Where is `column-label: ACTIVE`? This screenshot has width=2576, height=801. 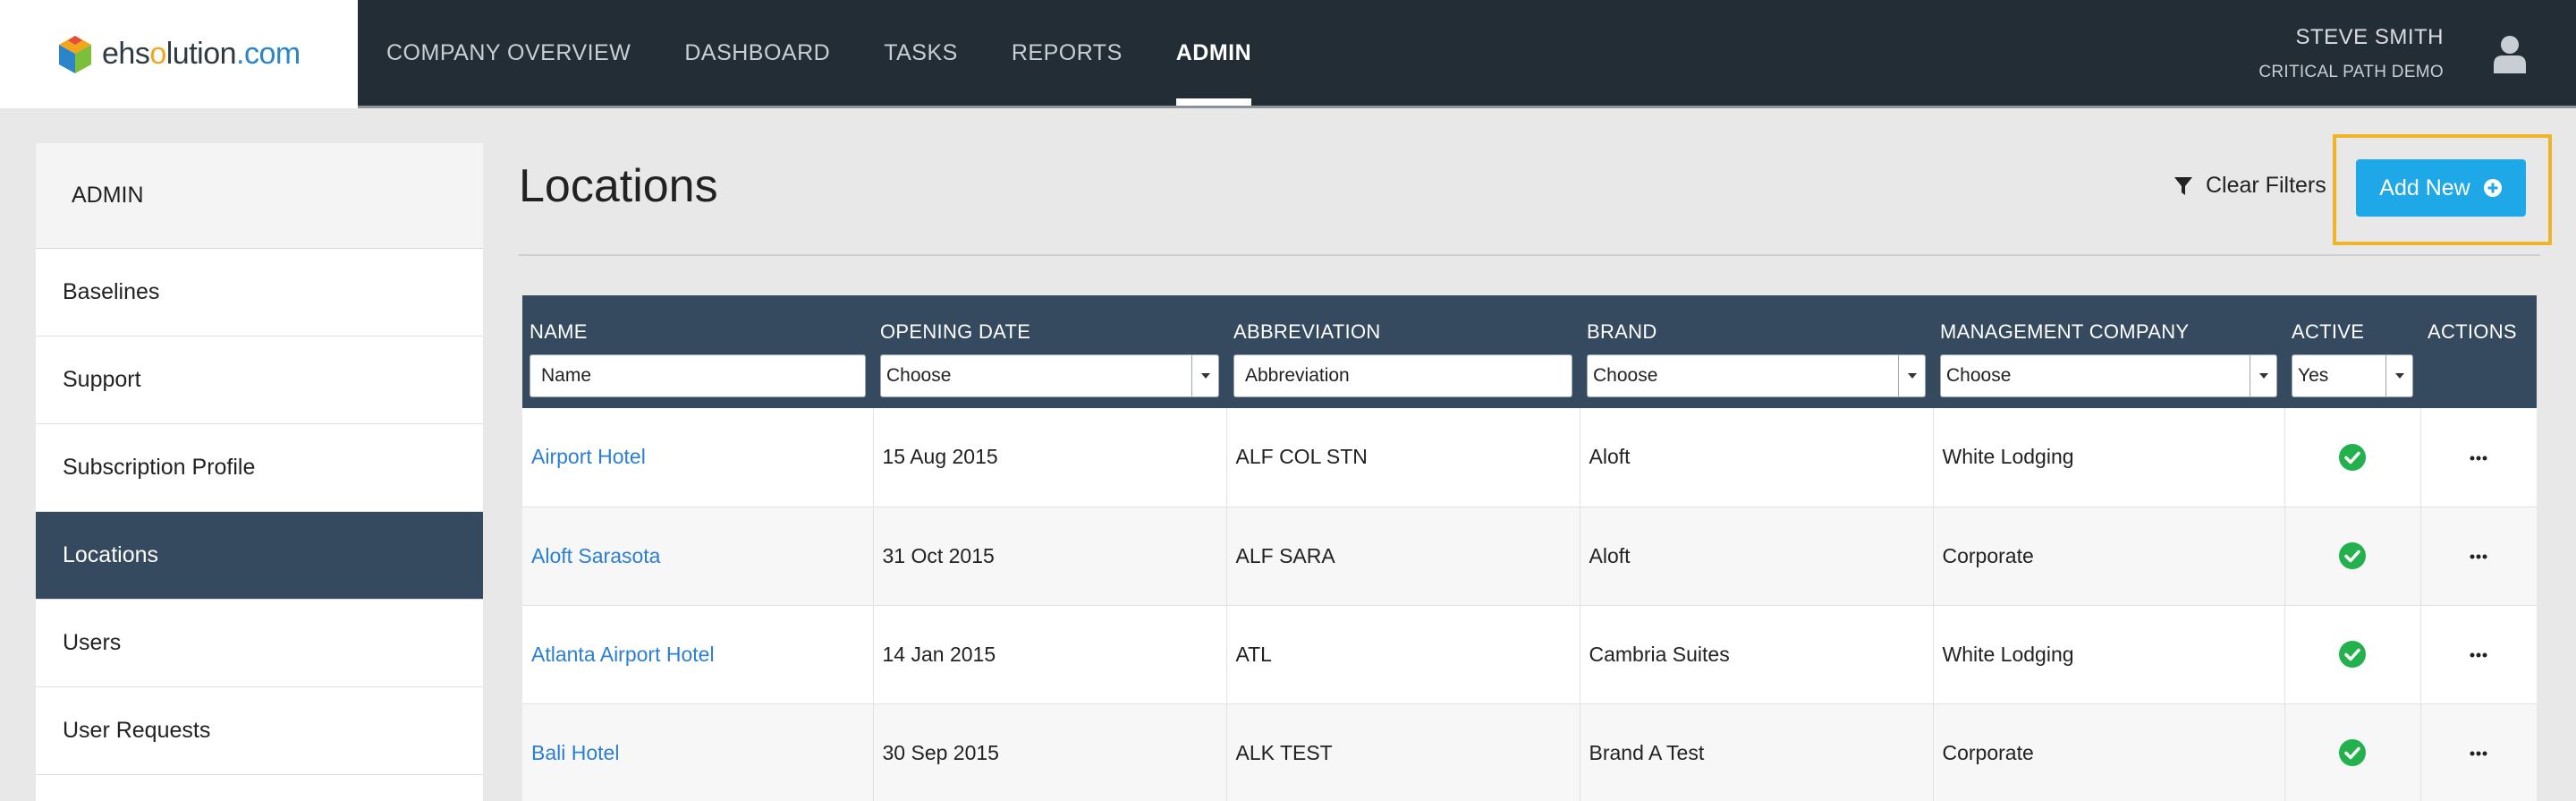 column-label: ACTIVE is located at coordinates (2328, 331).